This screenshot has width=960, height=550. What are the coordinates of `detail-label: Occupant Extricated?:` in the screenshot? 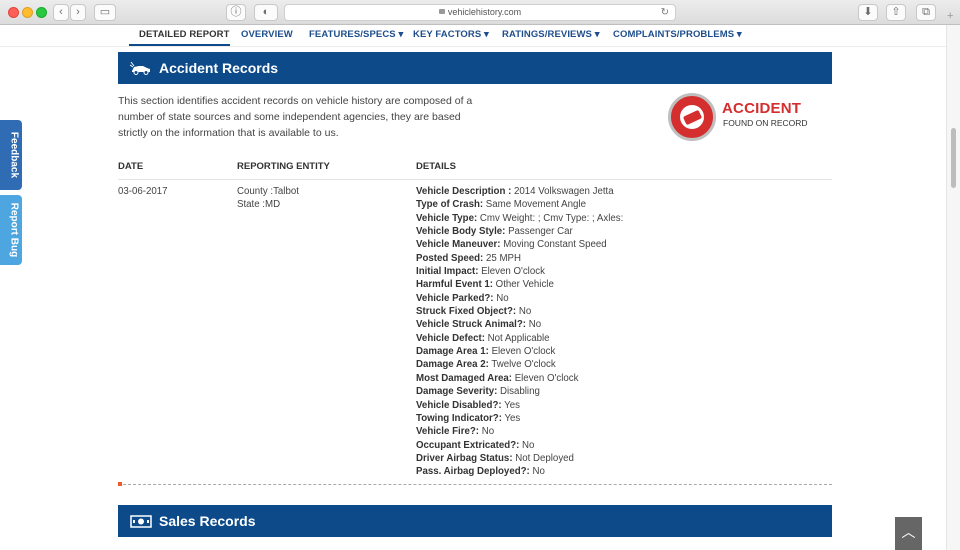 It's located at (468, 445).